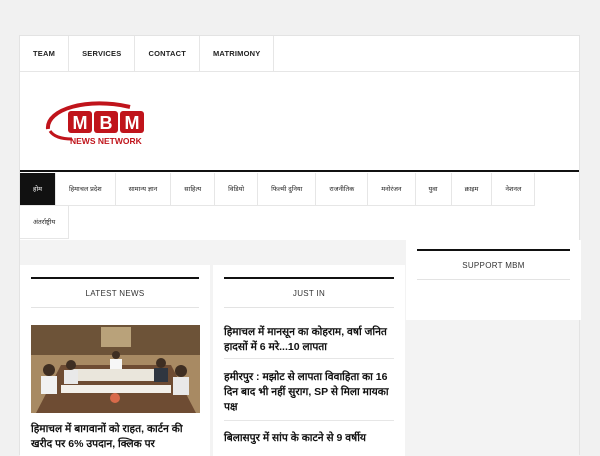  Describe the element at coordinates (106, 123) in the screenshot. I see `logo-letter-b: B` at that location.